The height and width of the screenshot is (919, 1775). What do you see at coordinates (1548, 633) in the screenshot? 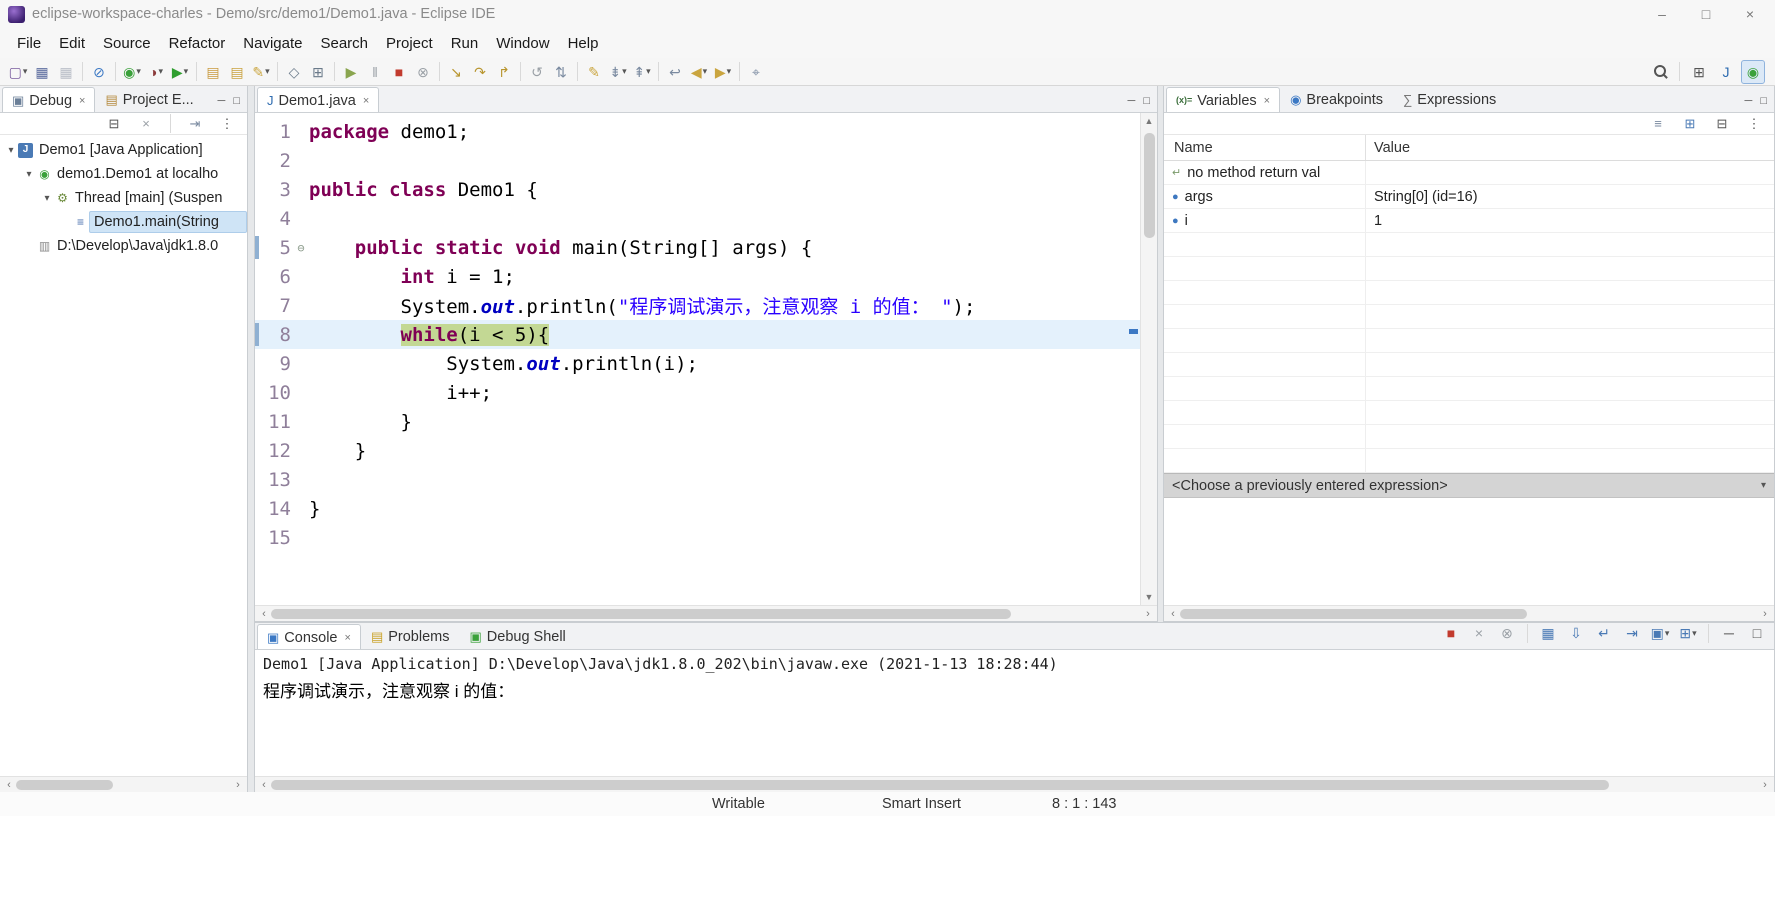
I see `clear-console-button: ▦` at bounding box center [1548, 633].